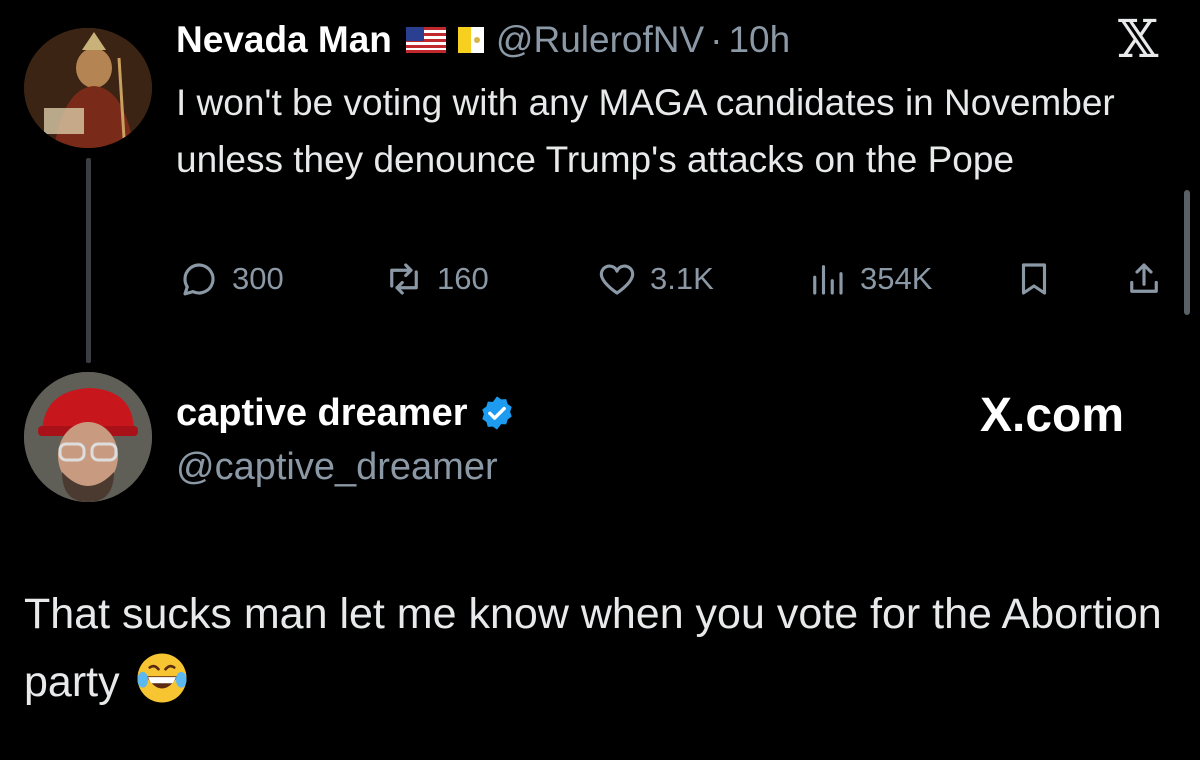 Image resolution: width=1200 pixels, height=760 pixels. Describe the element at coordinates (88, 260) in the screenshot. I see `thread-connector-line` at that location.